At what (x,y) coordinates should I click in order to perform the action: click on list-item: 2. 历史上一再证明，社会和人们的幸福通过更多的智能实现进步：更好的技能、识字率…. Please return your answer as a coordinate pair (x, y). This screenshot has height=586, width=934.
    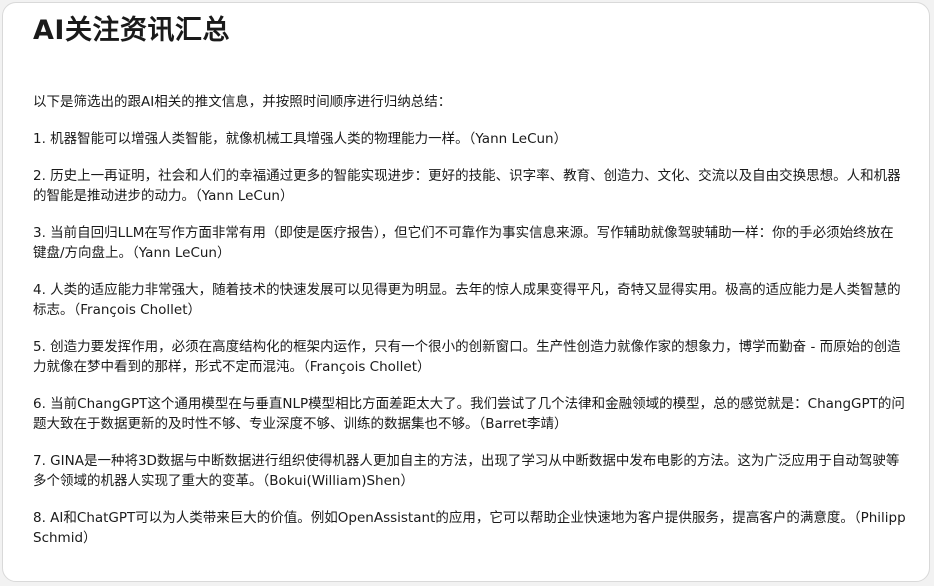
    Looking at the image, I should click on (467, 186).